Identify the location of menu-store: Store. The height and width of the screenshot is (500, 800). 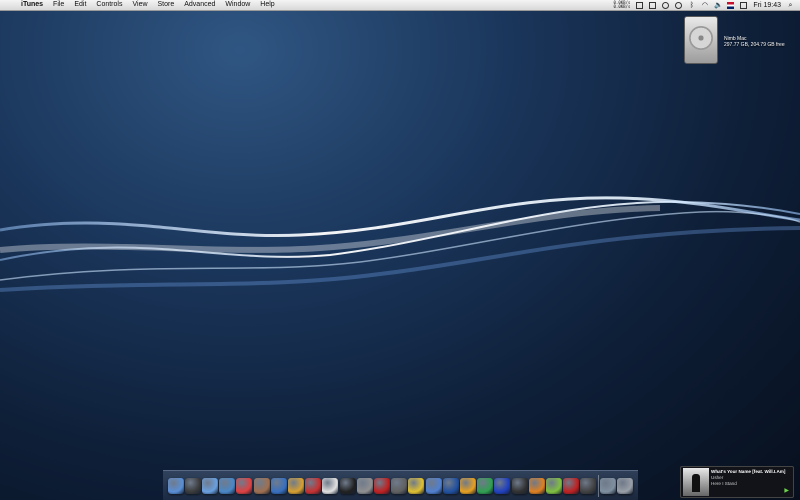
(166, 5).